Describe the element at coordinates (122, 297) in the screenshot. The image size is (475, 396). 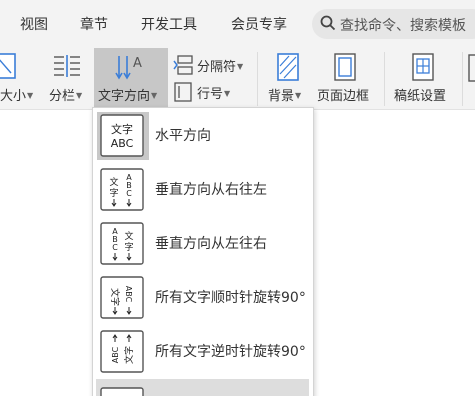
I see `rotate-cw-icon: 文字 ABC` at that location.